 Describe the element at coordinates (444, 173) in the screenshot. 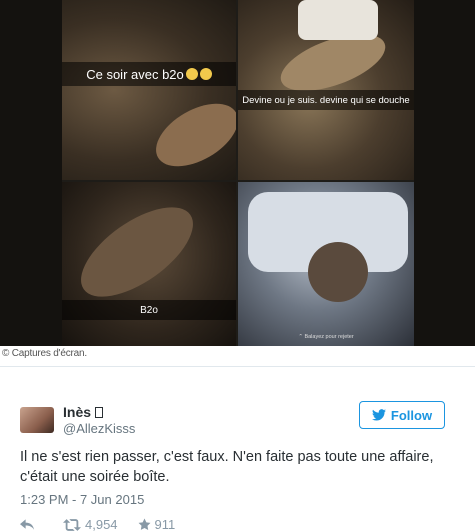

I see `right-edge` at that location.